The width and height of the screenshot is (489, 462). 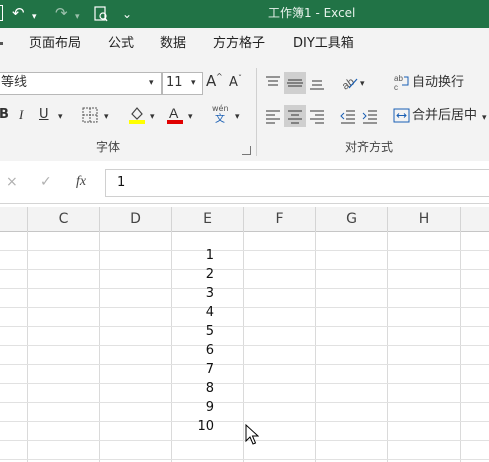 I want to click on italic-button: I, so click(x=21, y=115).